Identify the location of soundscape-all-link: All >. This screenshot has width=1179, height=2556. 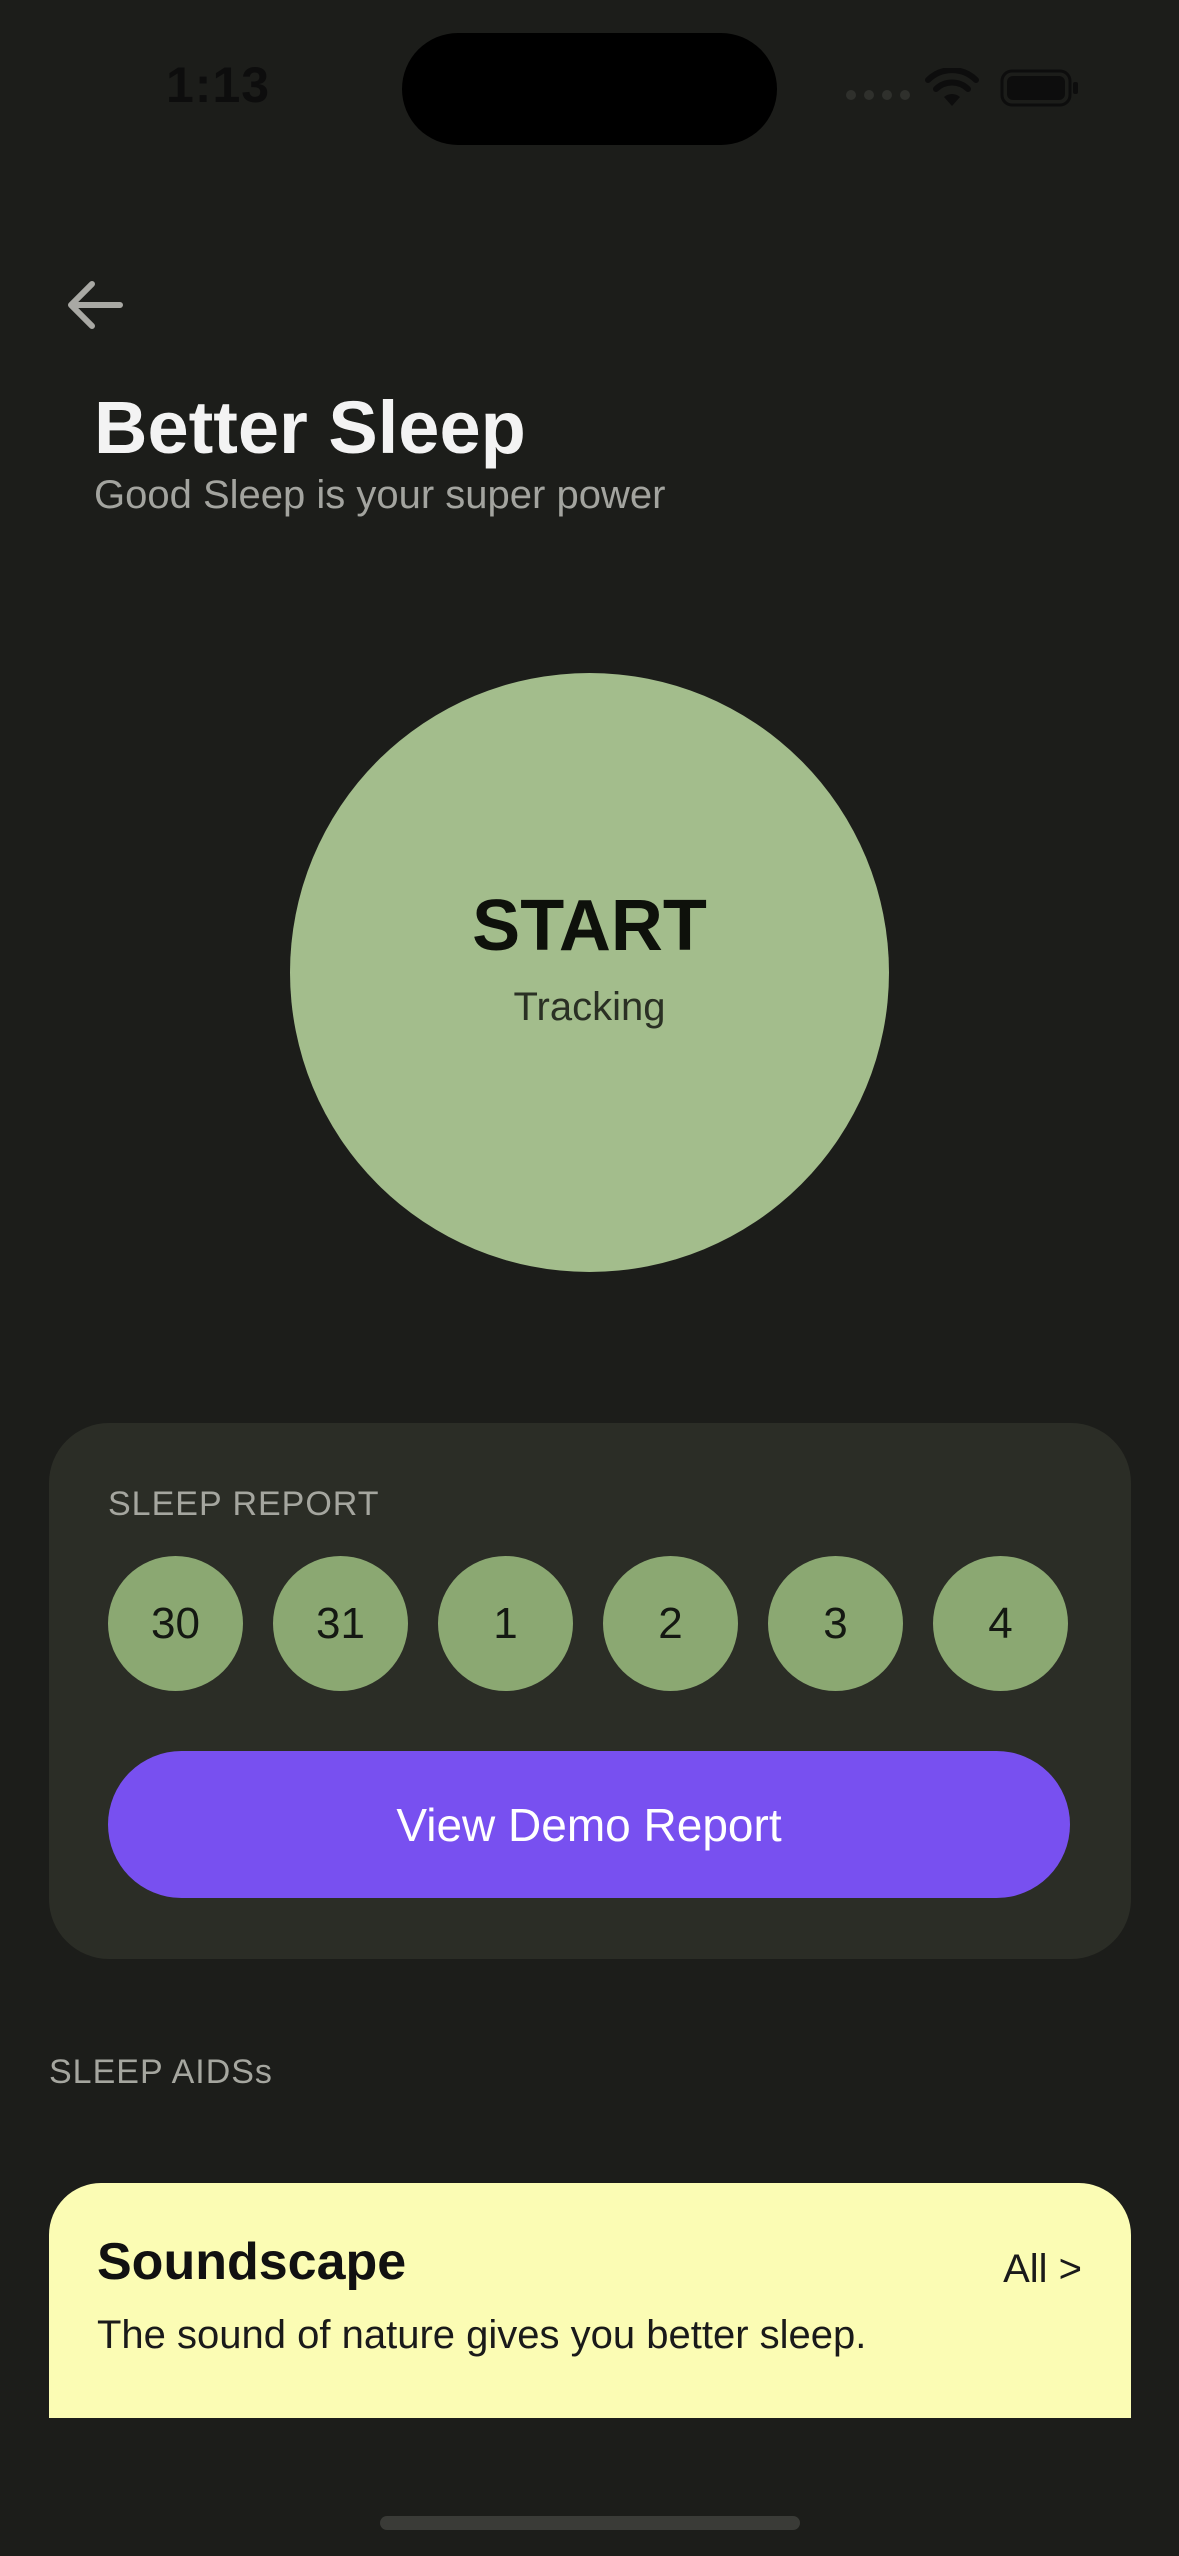
(1042, 2269).